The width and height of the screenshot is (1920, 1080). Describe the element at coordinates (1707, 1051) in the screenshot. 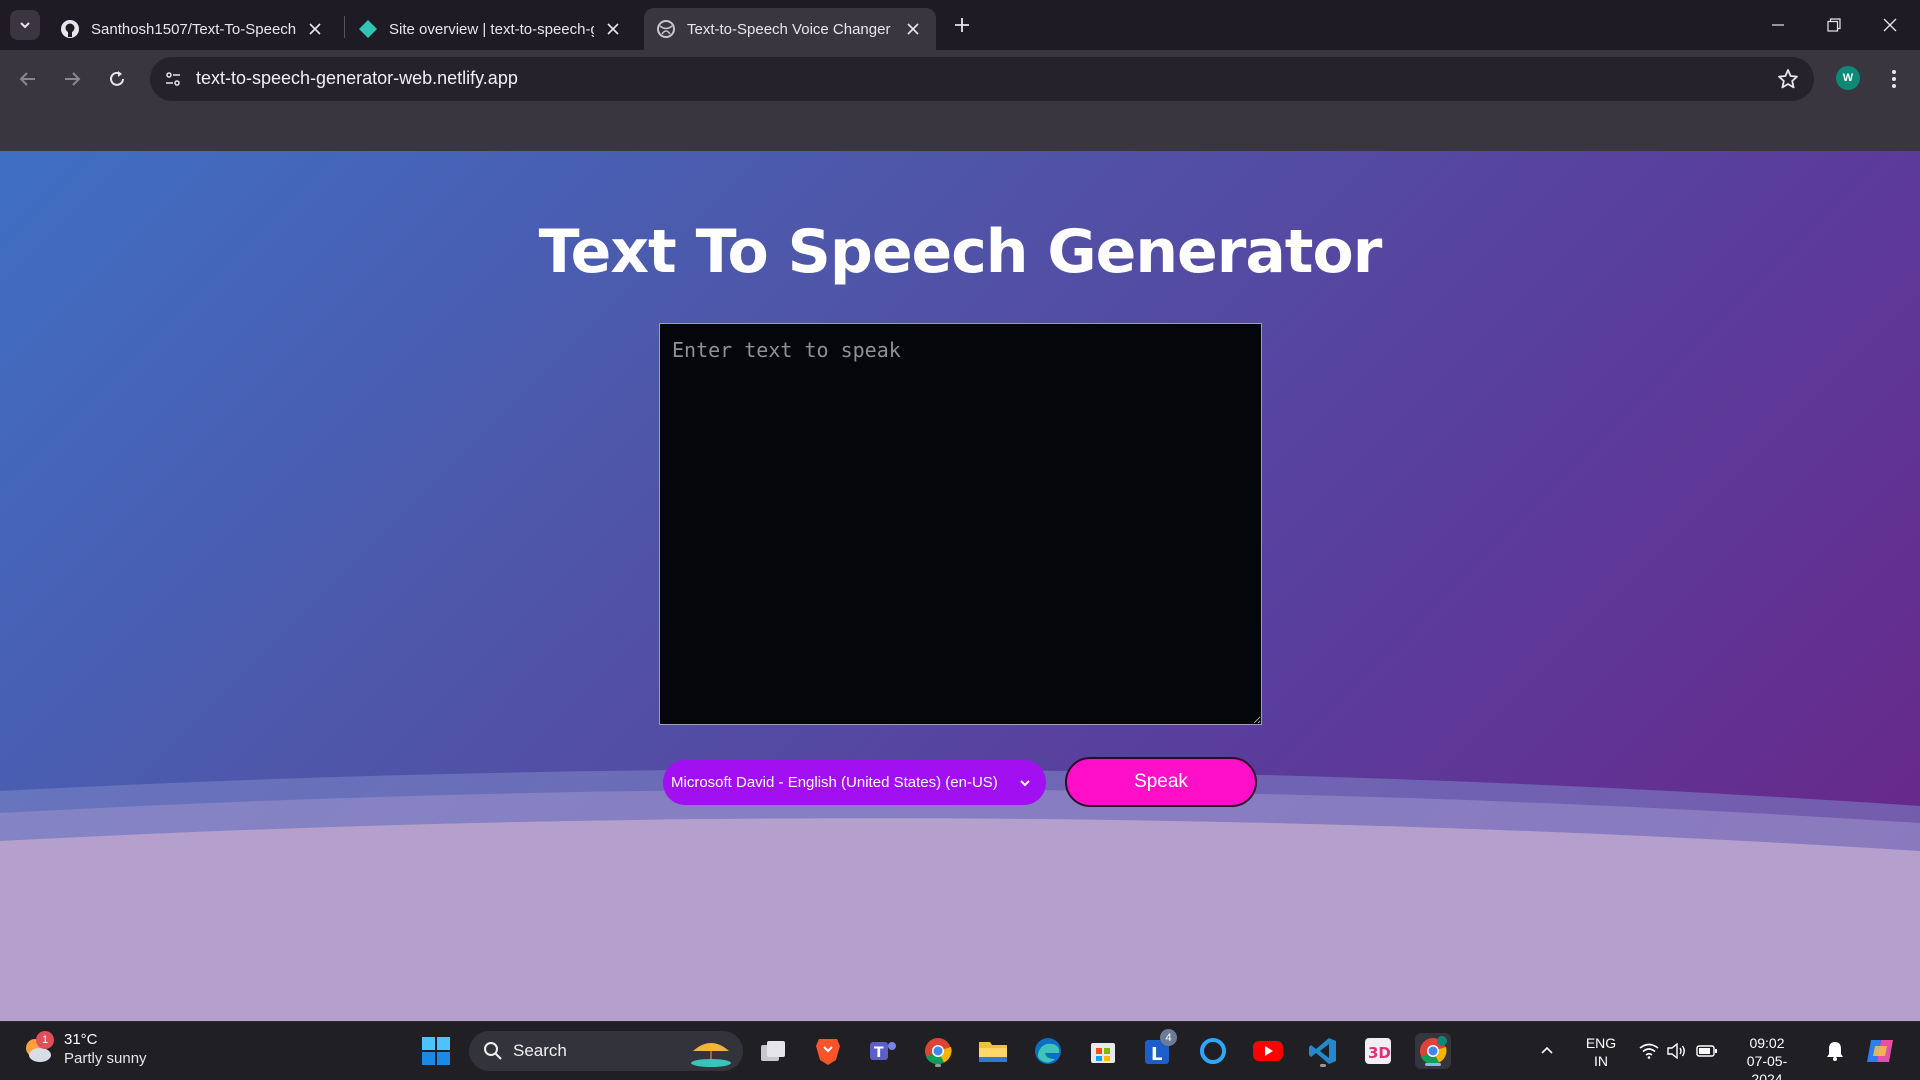

I see `battery-icon` at that location.